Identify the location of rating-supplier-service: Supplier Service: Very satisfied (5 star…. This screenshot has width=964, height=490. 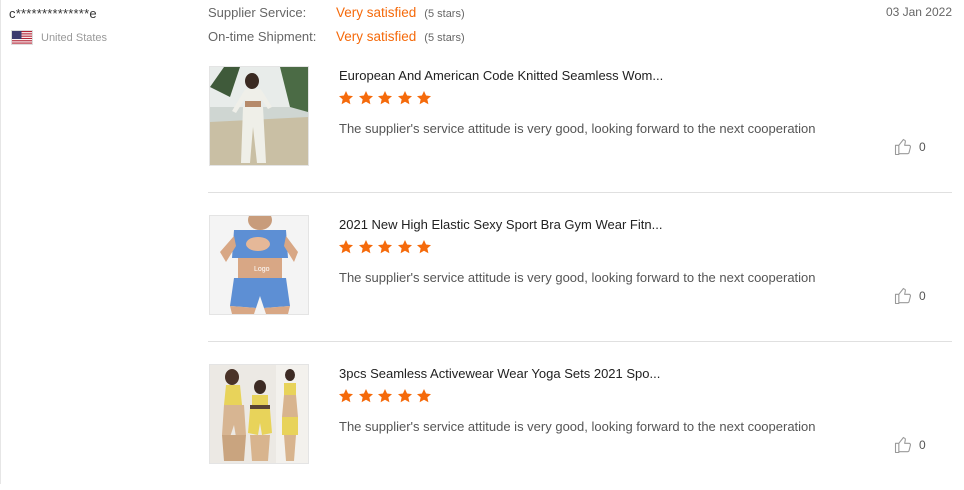
(336, 17).